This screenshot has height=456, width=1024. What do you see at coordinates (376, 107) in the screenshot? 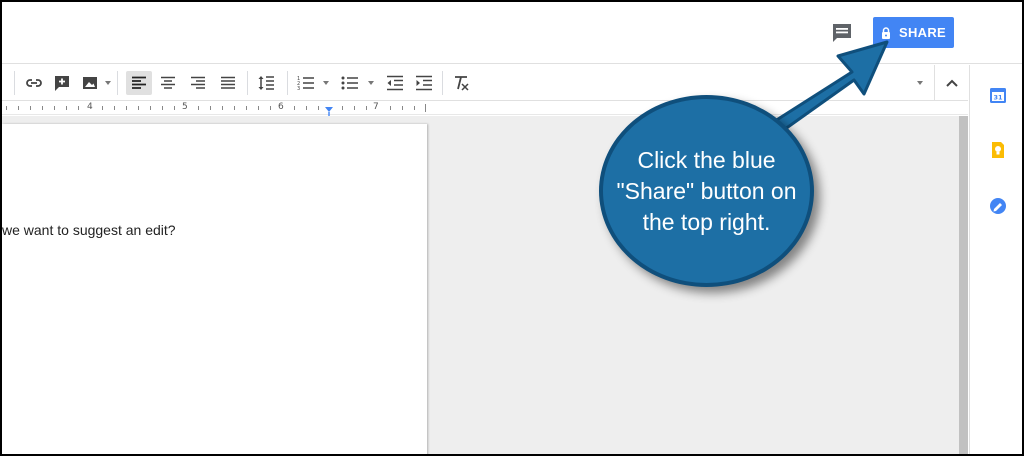
I see `ruler-number: 7` at bounding box center [376, 107].